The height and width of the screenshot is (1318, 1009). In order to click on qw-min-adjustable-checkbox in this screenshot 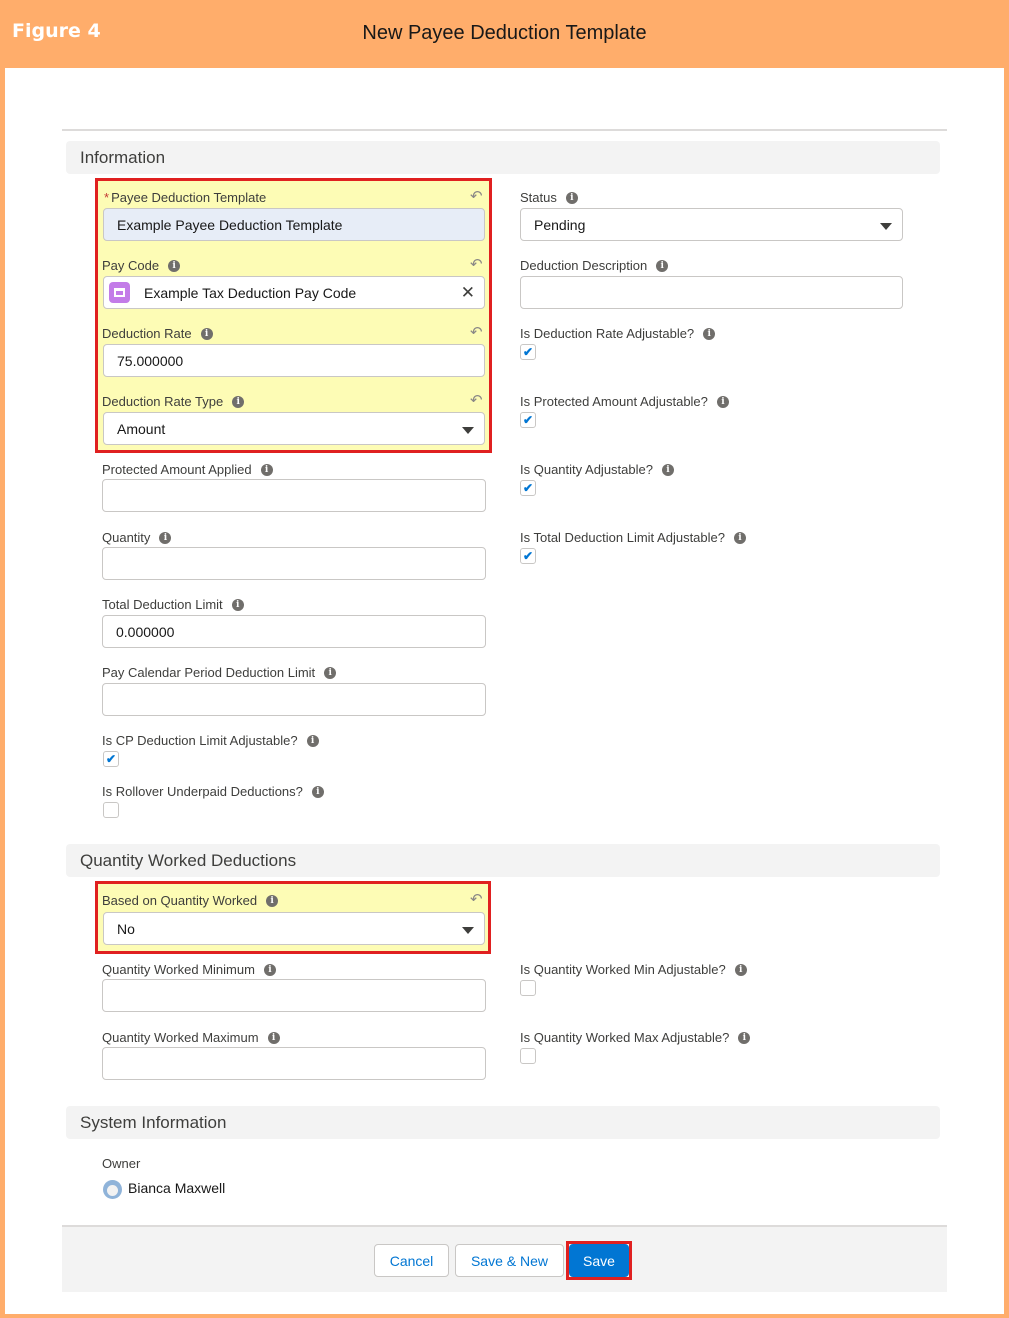, I will do `click(528, 988)`.